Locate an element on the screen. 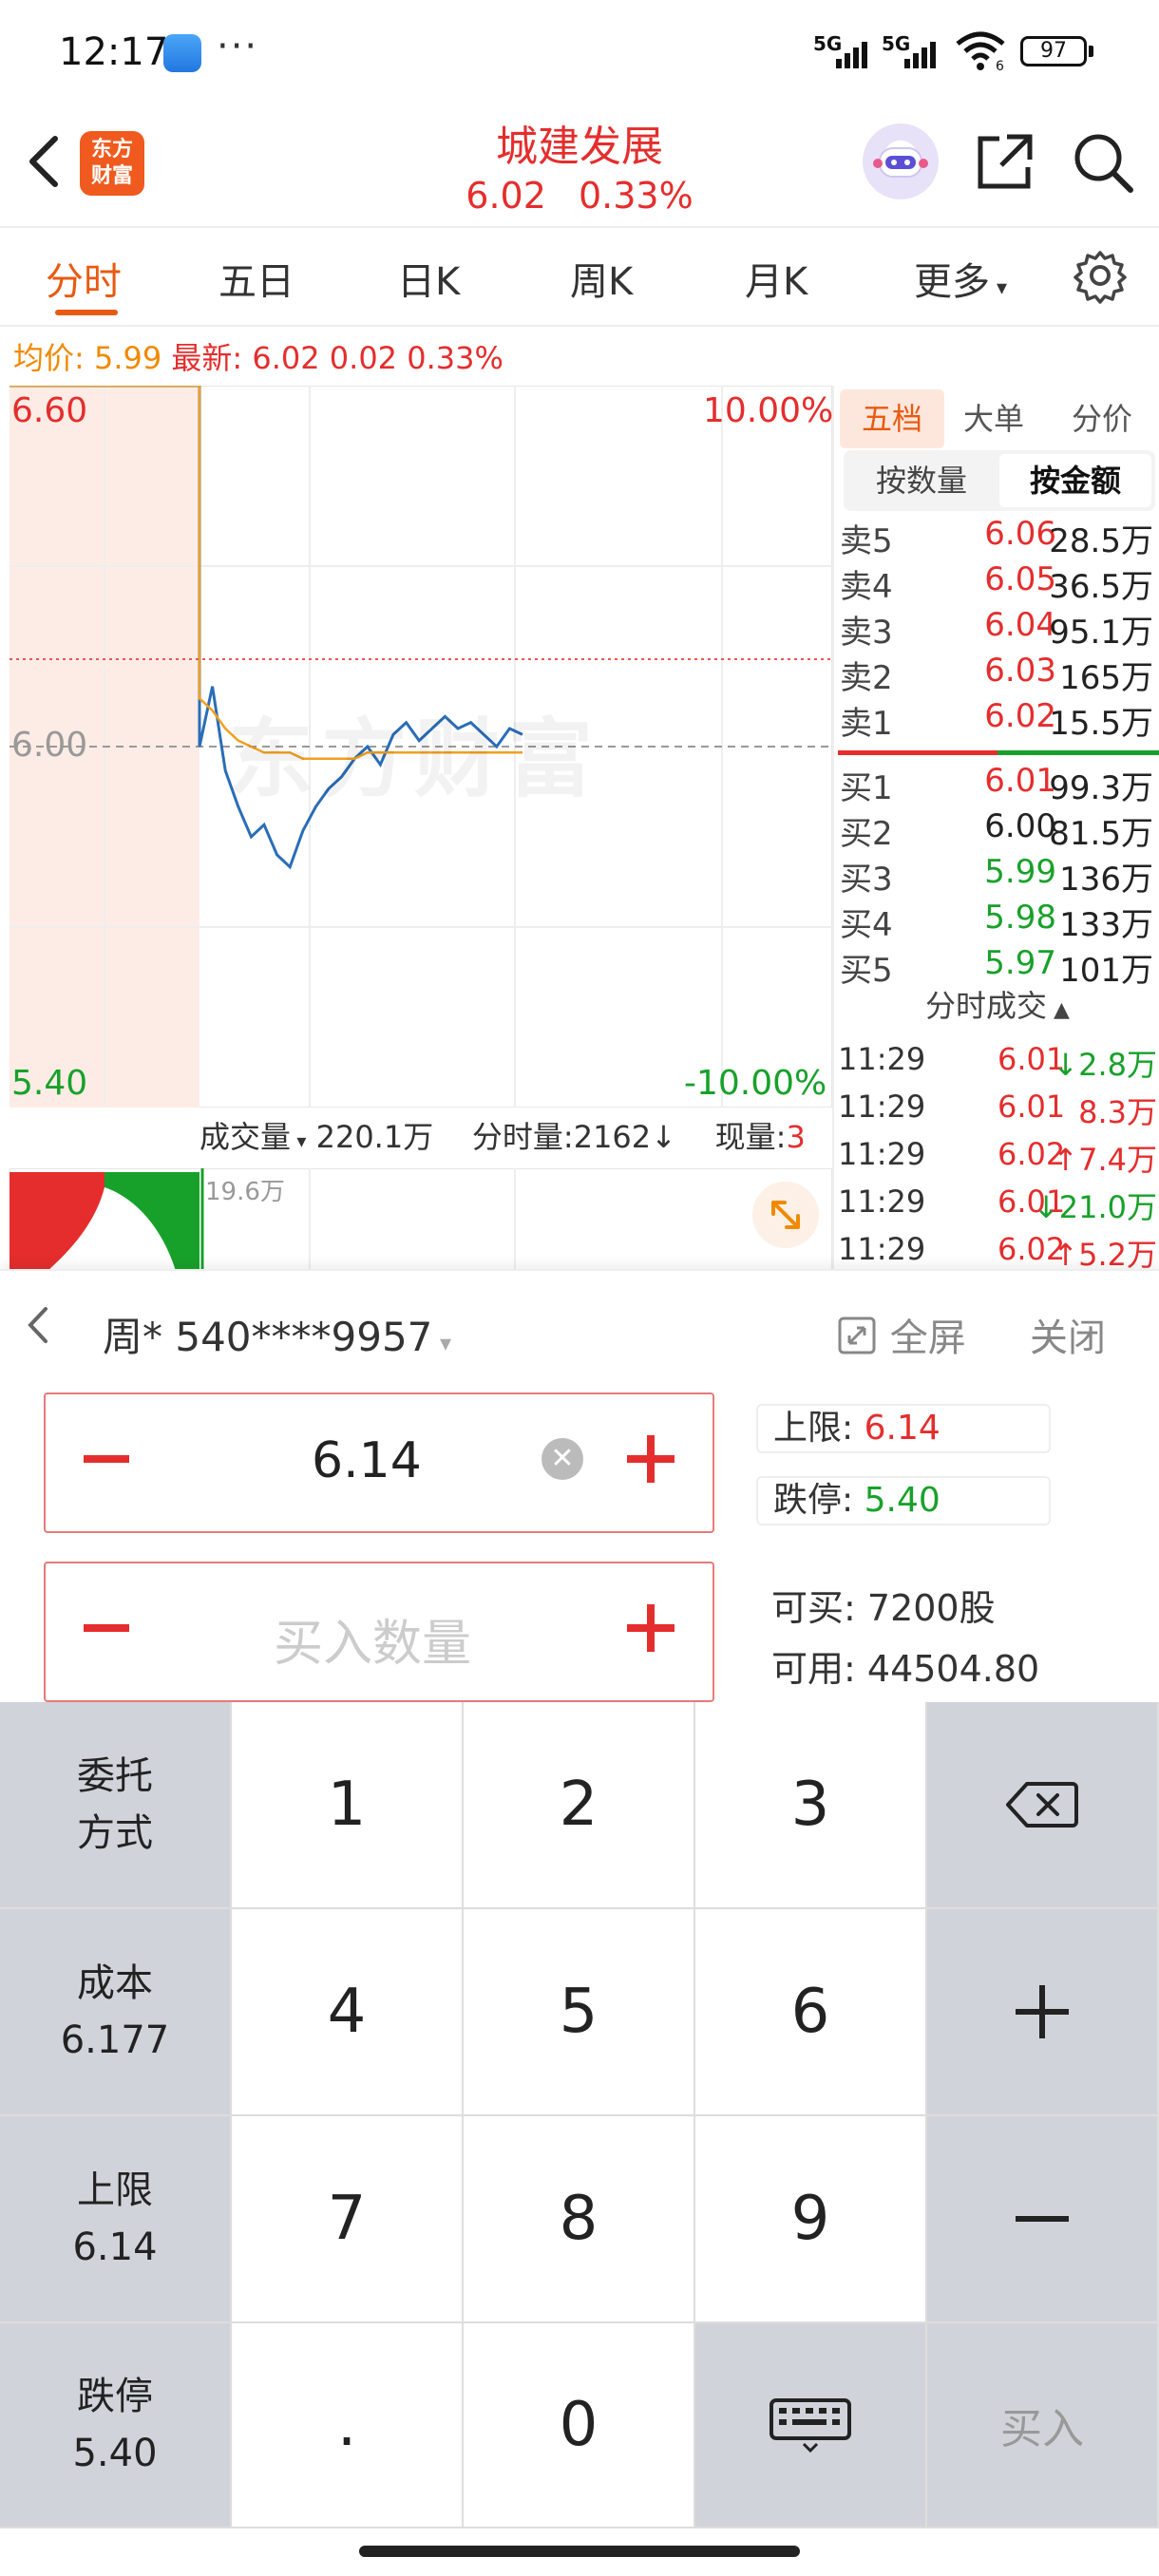 The height and width of the screenshot is (2576, 1159). close-button: 关闭 is located at coordinates (1068, 1334).